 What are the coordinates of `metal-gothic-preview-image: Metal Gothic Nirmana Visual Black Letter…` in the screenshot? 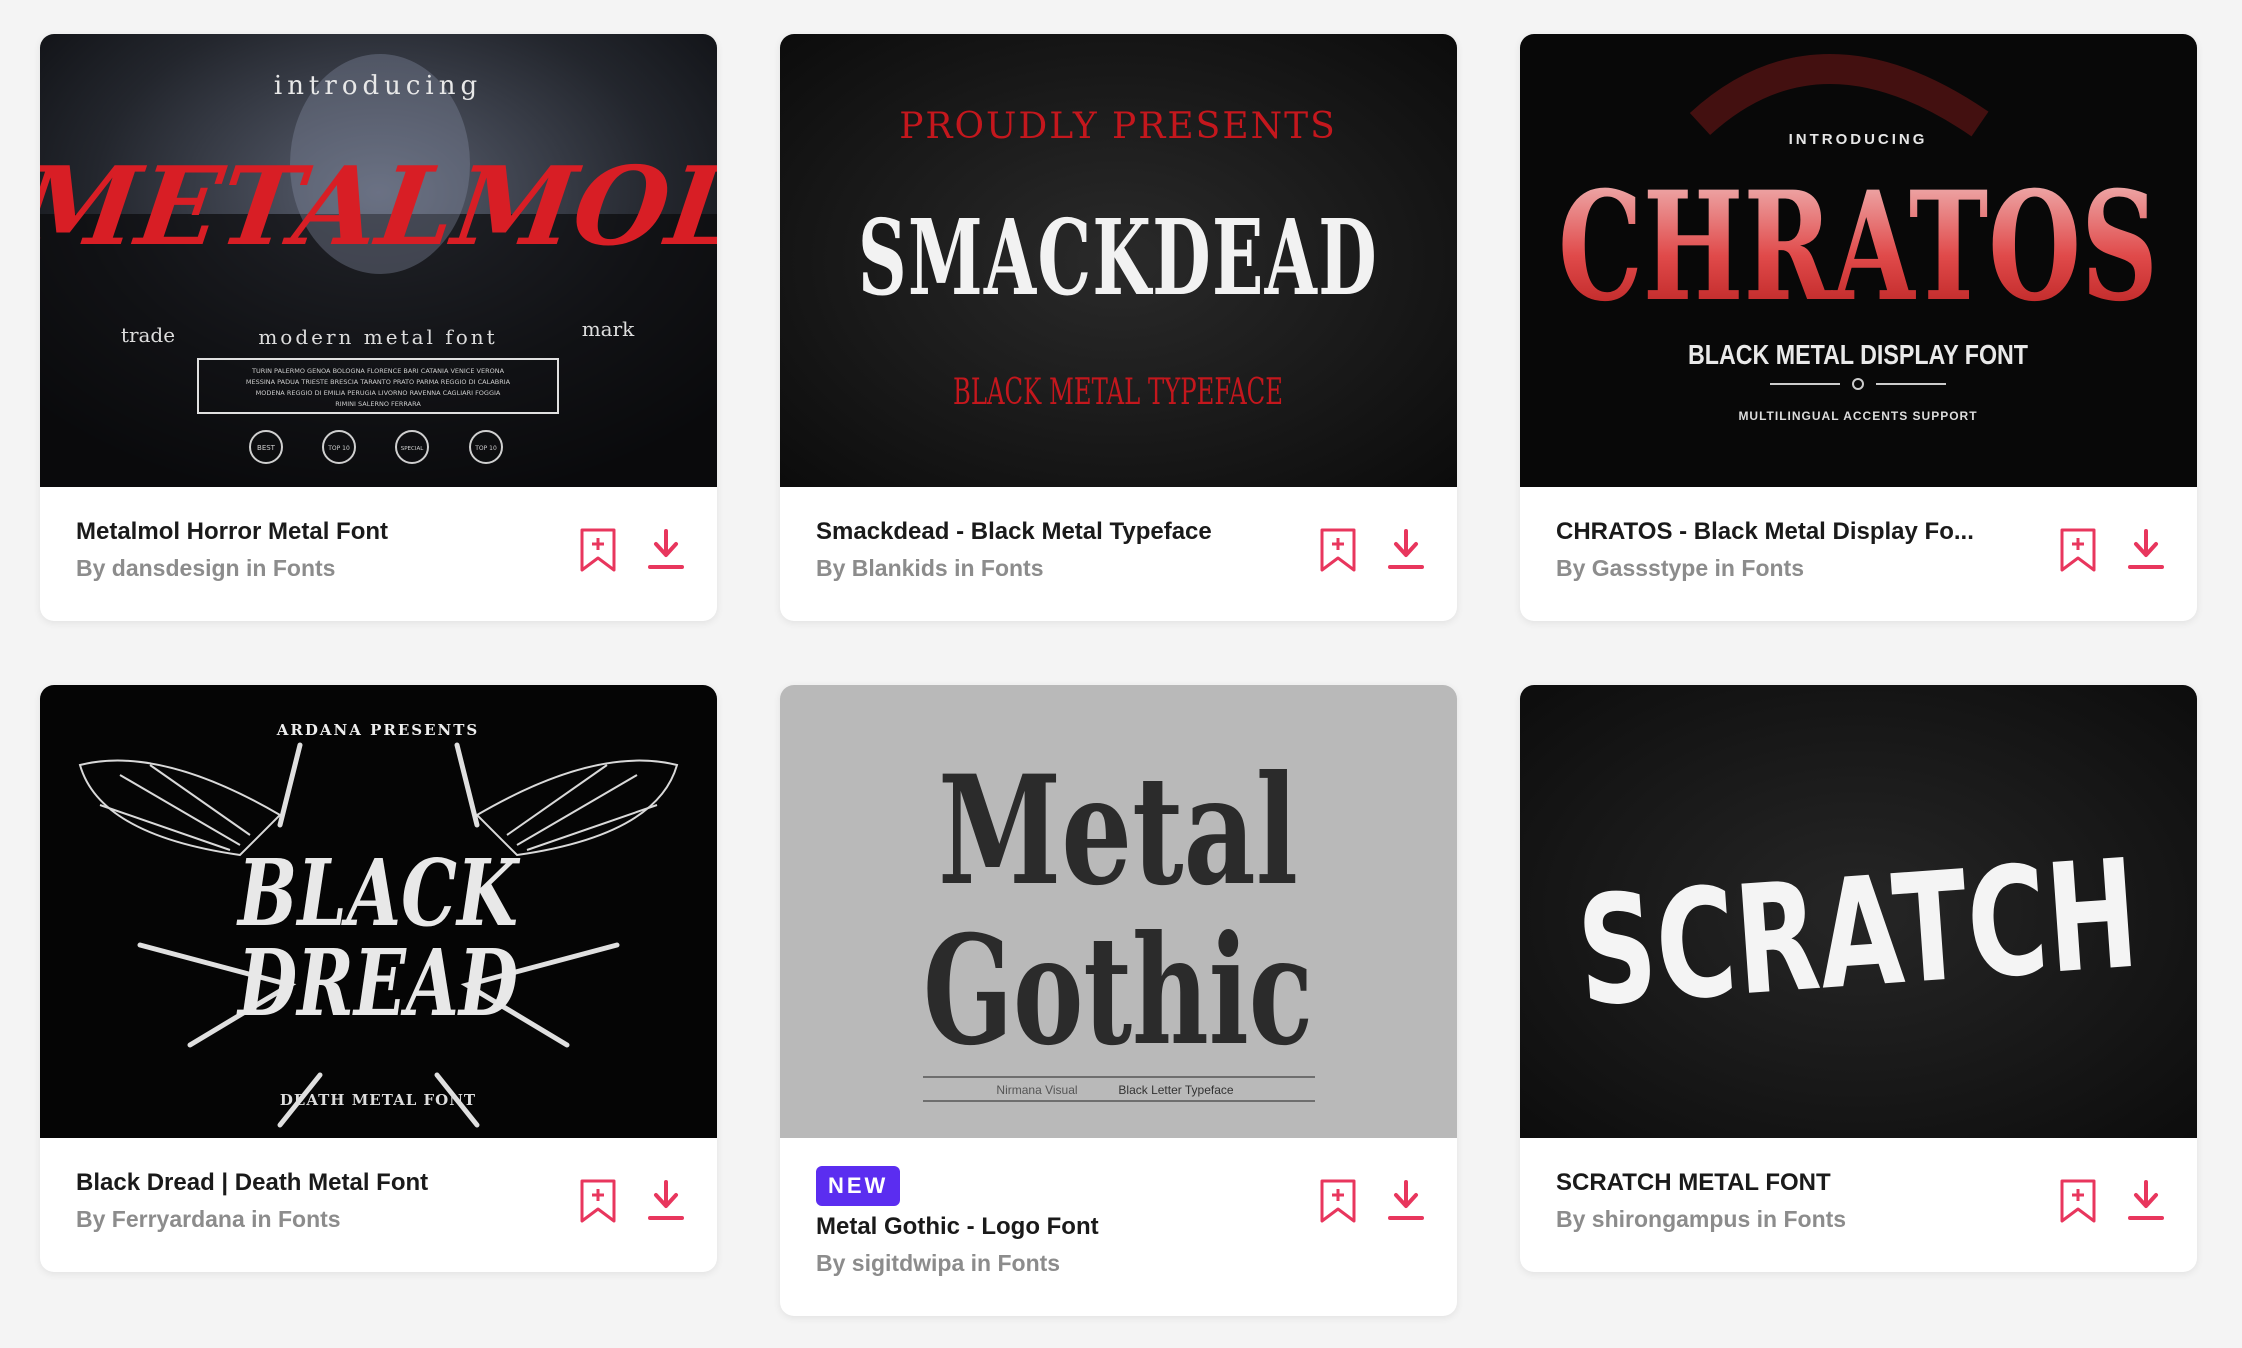 It's located at (1118, 911).